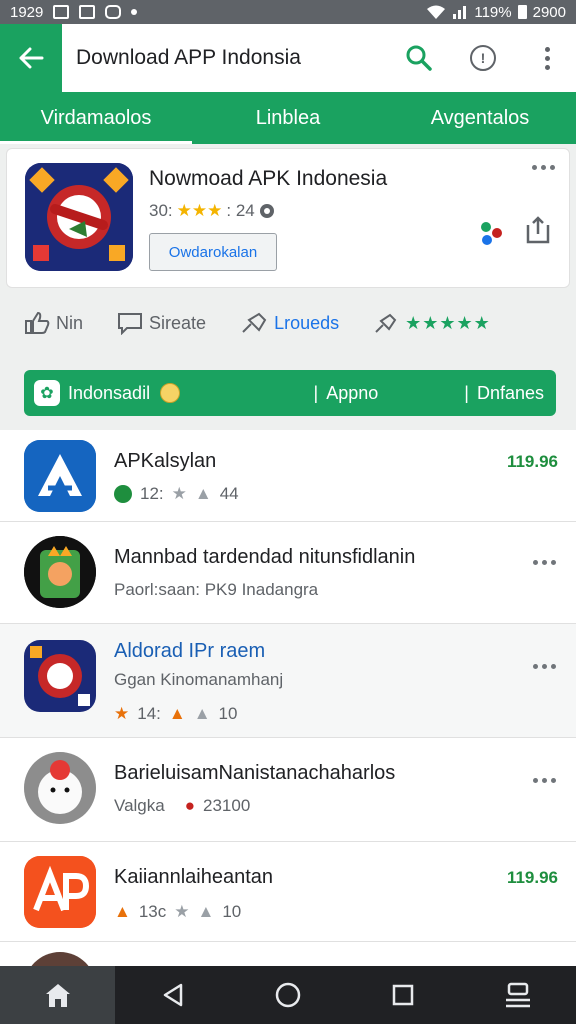 The height and width of the screenshot is (1024, 576). I want to click on navigation-bar, so click(288, 995).